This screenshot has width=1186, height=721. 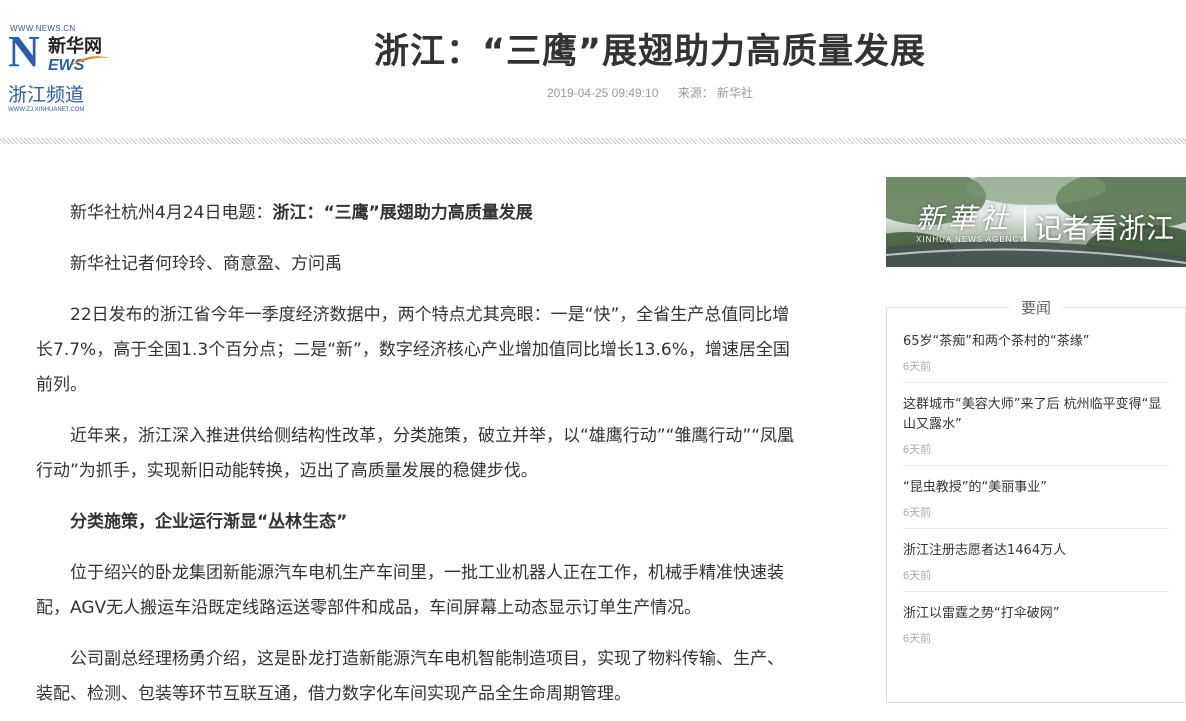 What do you see at coordinates (1036, 342) in the screenshot?
I see `news-link: 65岁“茶痴”和两个茶村的“茶缘”` at bounding box center [1036, 342].